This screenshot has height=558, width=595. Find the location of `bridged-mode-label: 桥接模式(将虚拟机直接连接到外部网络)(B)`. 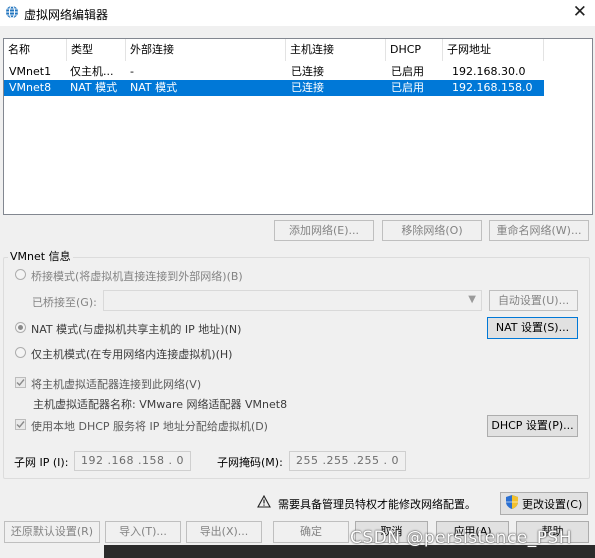

bridged-mode-label: 桥接模式(将虚拟机直接连接到外部网络)(B) is located at coordinates (137, 276).